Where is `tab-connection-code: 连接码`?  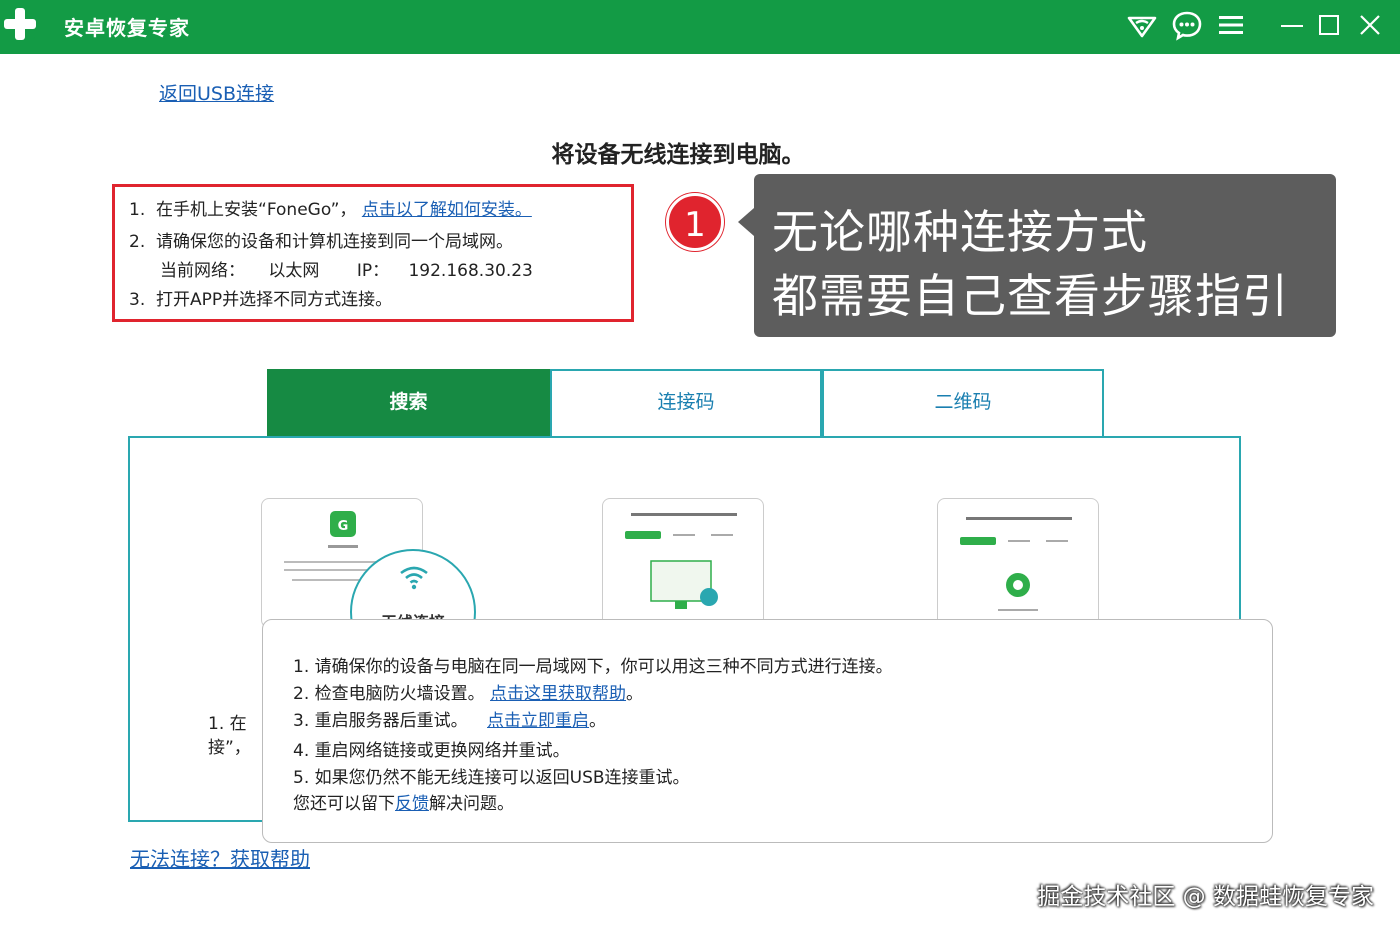 tab-connection-code: 连接码 is located at coordinates (686, 403).